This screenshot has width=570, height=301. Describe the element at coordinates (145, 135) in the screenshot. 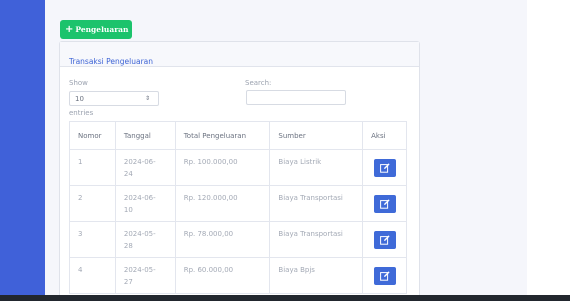

I see `column-header-tanggal: Tanggal` at that location.